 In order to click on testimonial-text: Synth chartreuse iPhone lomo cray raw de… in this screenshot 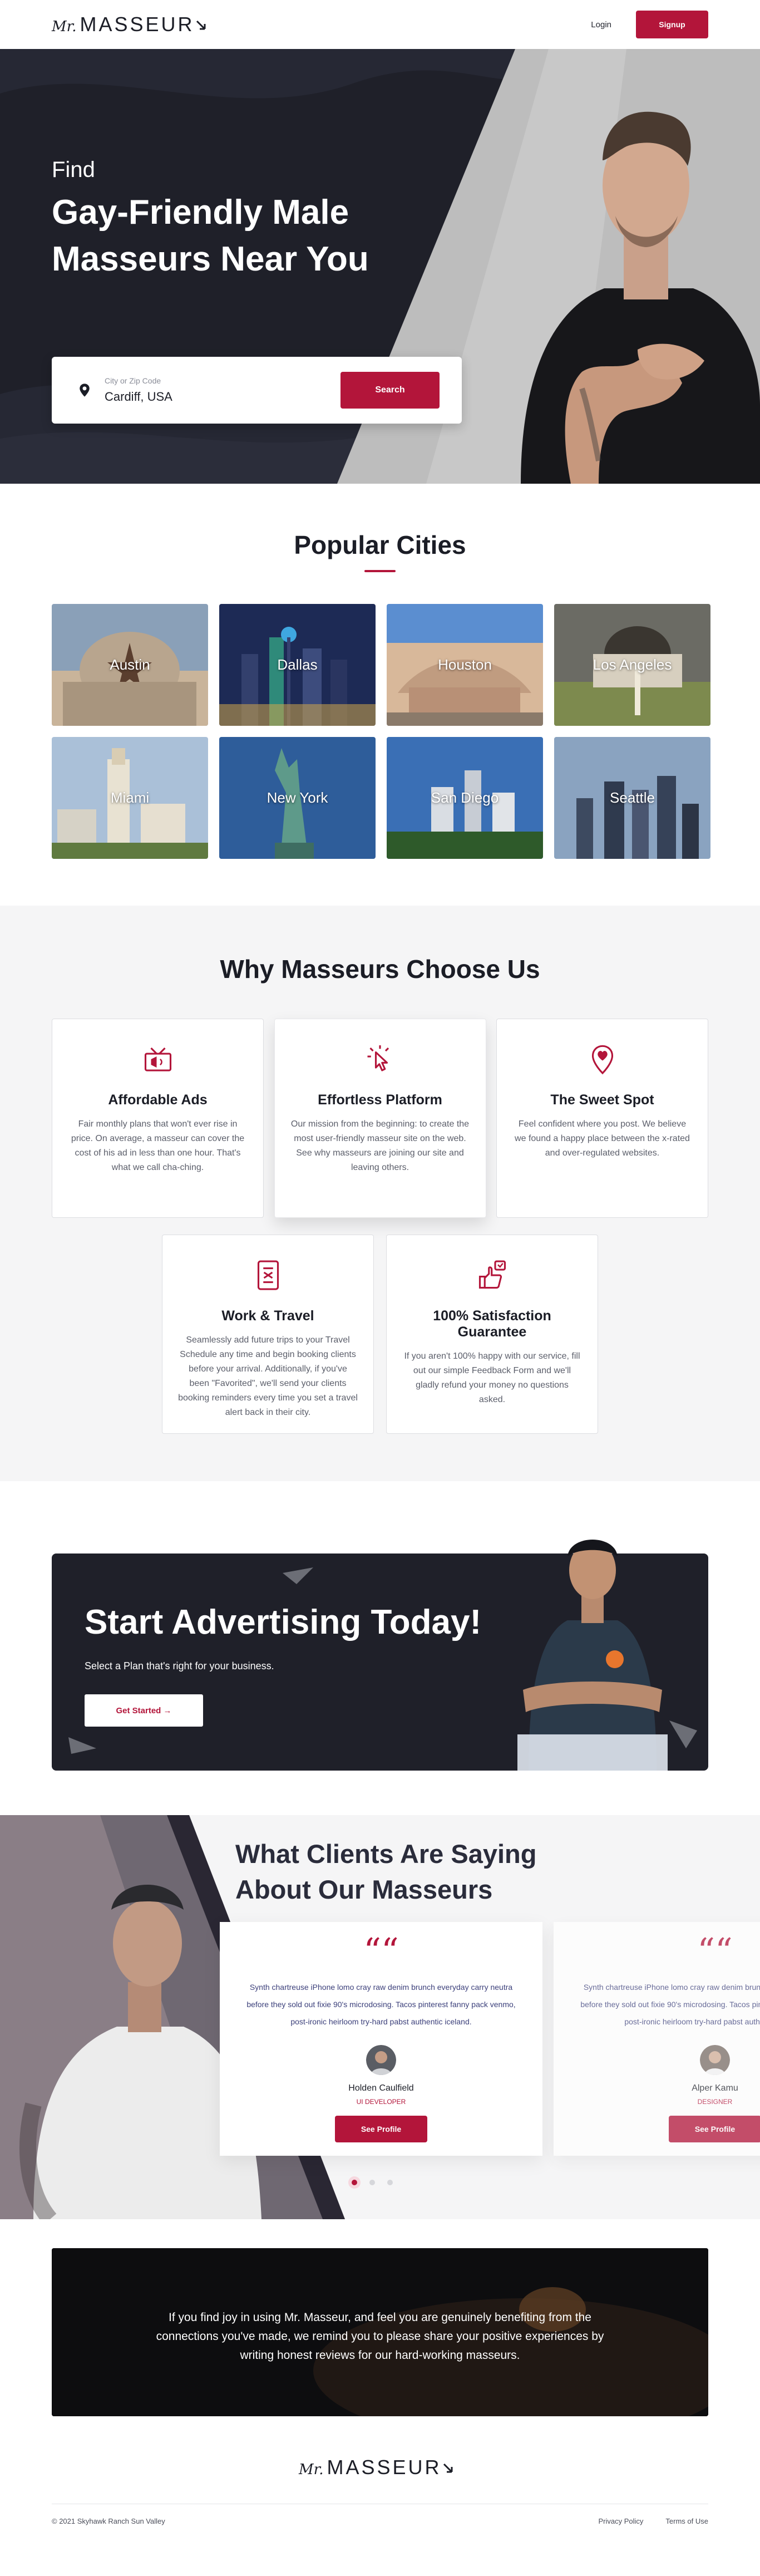, I will do `click(381, 2004)`.